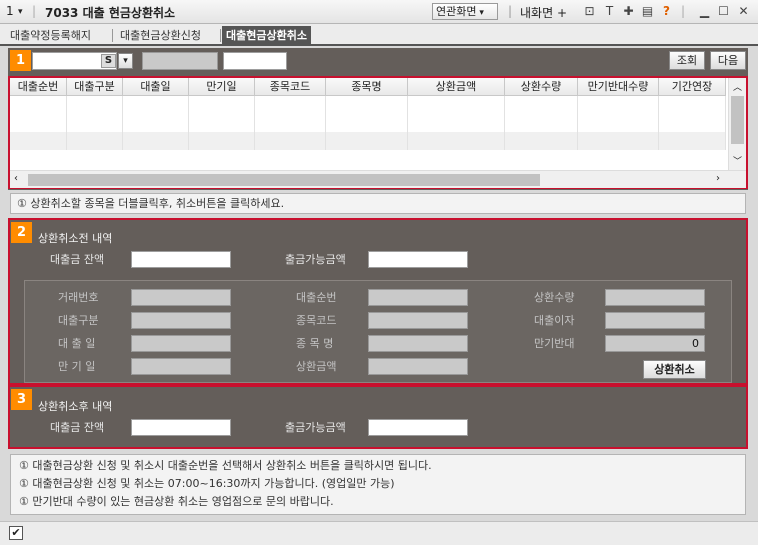  I want to click on scroll-left-icon: ‹, so click(16, 178).